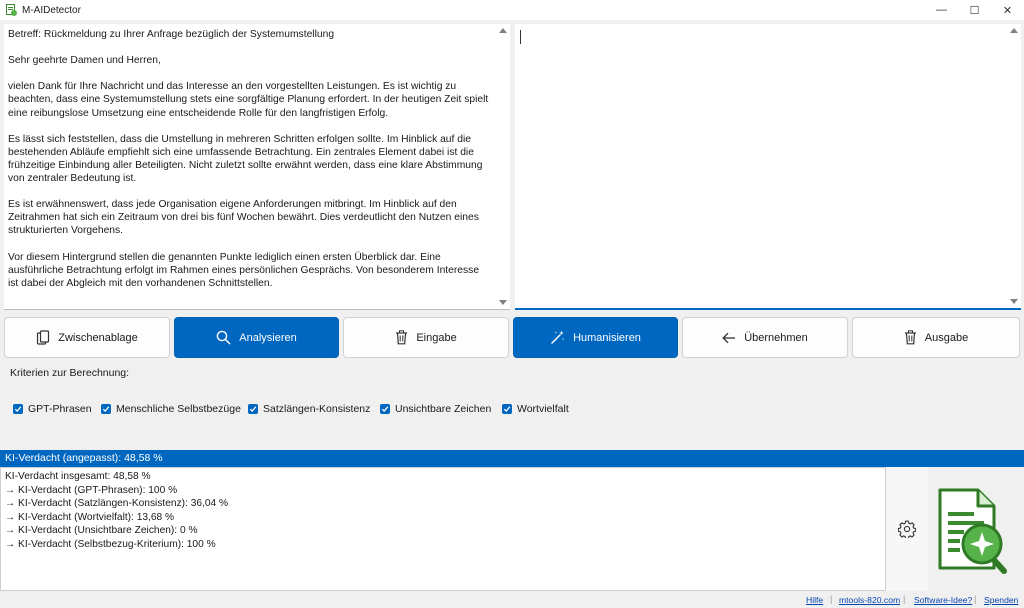  I want to click on magic-wand-icon, so click(558, 337).